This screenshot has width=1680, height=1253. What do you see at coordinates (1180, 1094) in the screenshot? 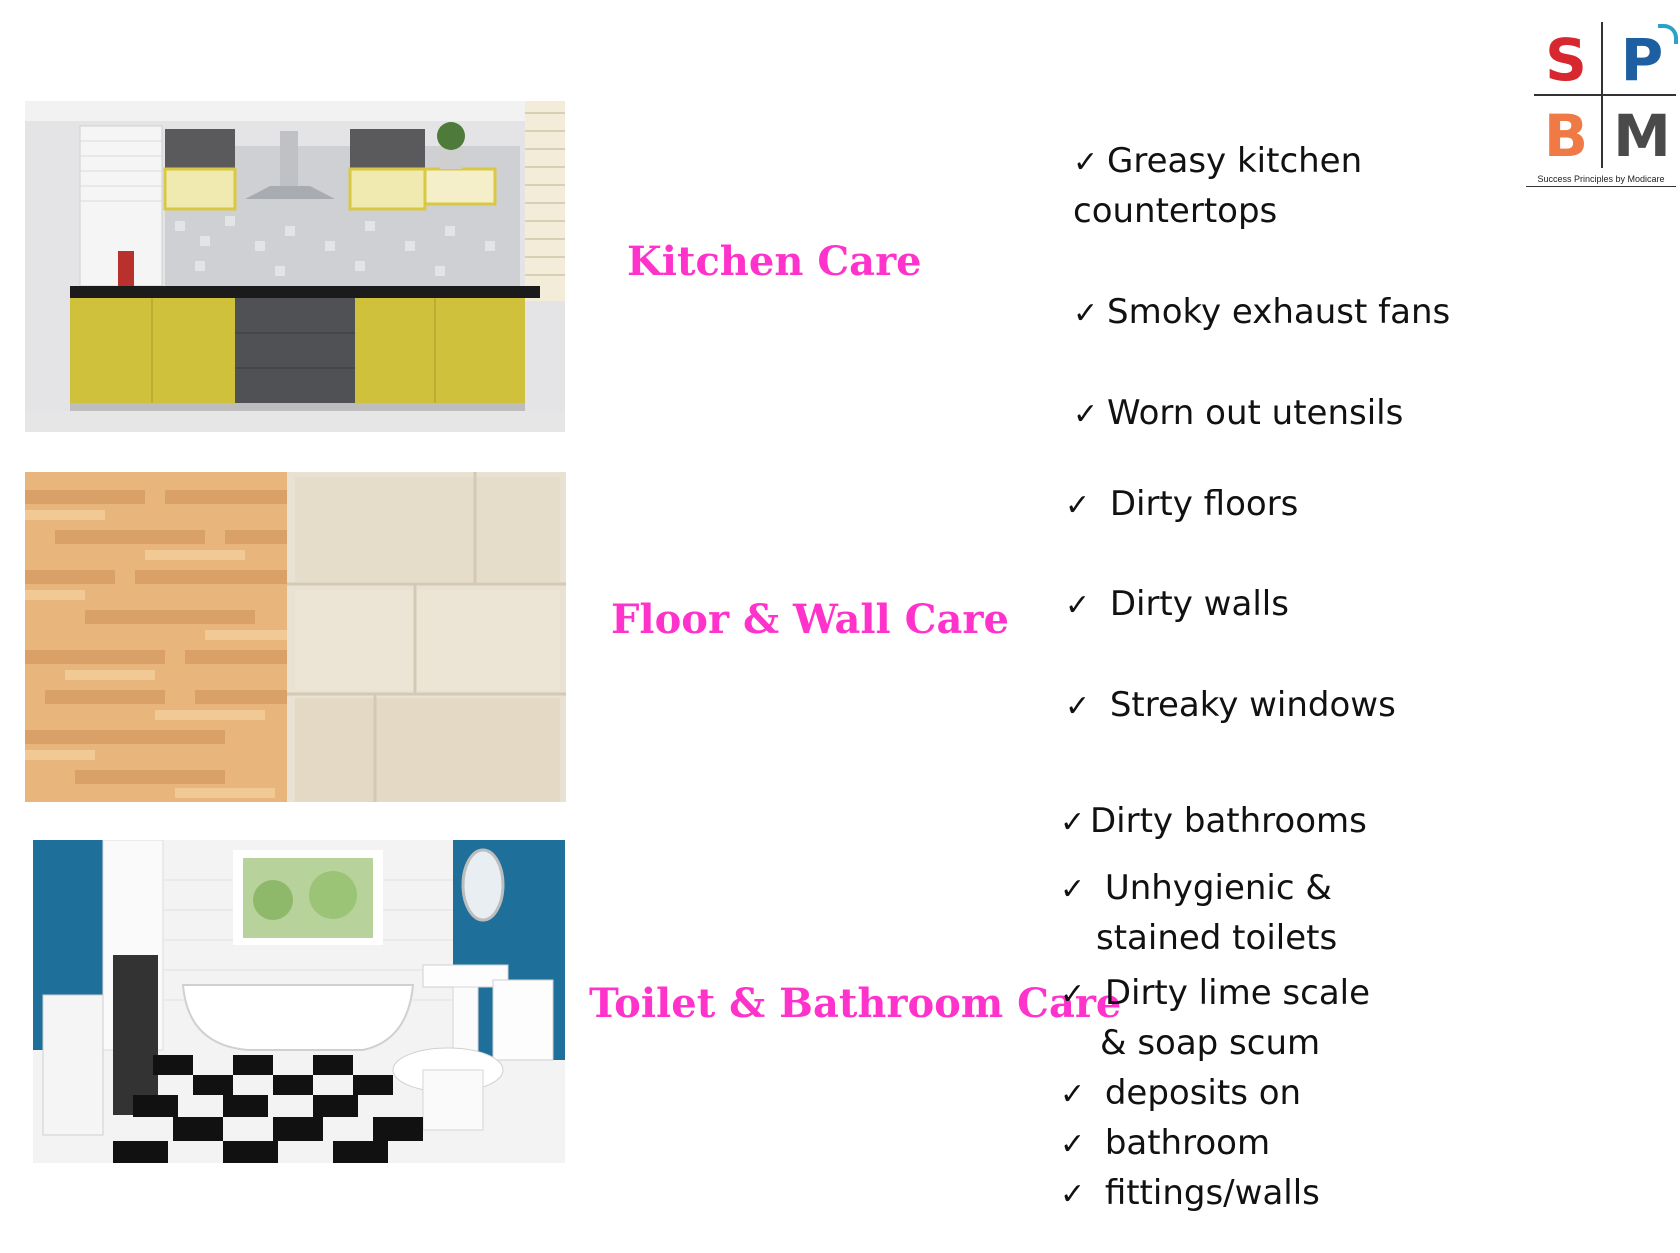
I see `checklist-item: ✓ deposits on` at bounding box center [1180, 1094].